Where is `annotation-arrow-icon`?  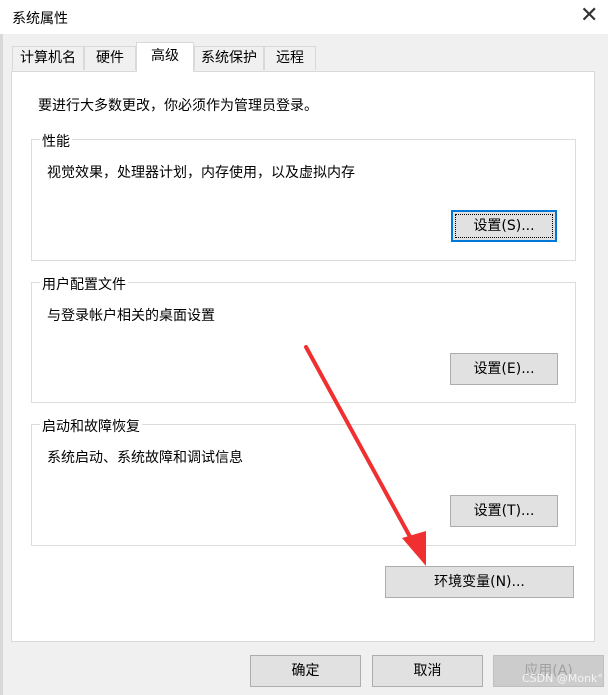
annotation-arrow-icon is located at coordinates (365, 455).